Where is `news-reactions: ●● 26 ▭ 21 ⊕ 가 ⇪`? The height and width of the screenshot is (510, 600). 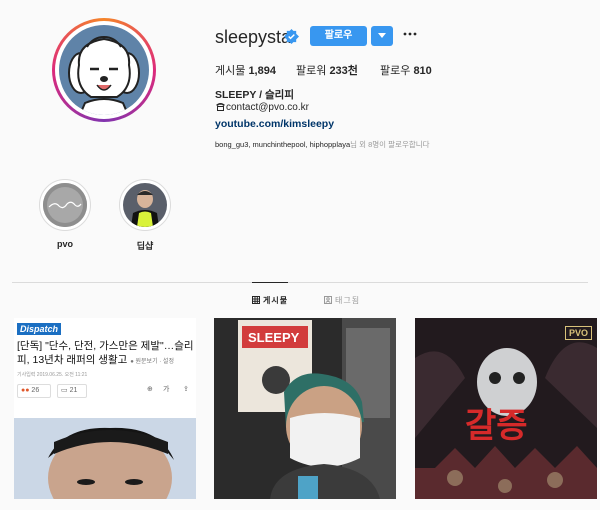 news-reactions: ●● 26 ▭ 21 ⊕ 가 ⇪ is located at coordinates (106, 391).